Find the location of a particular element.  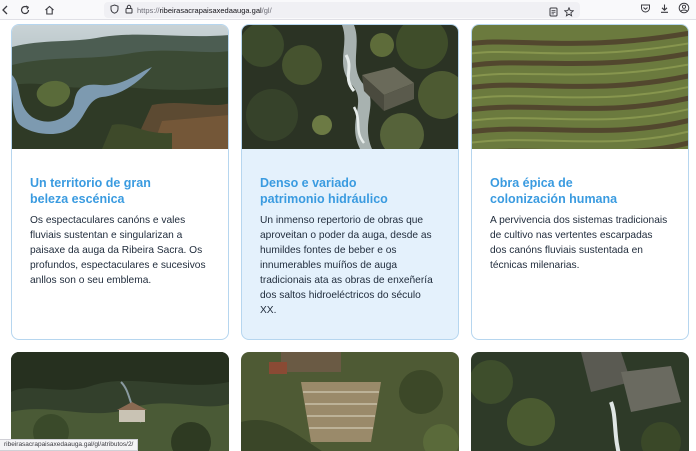

card-photo-stream-mill is located at coordinates (350, 87).